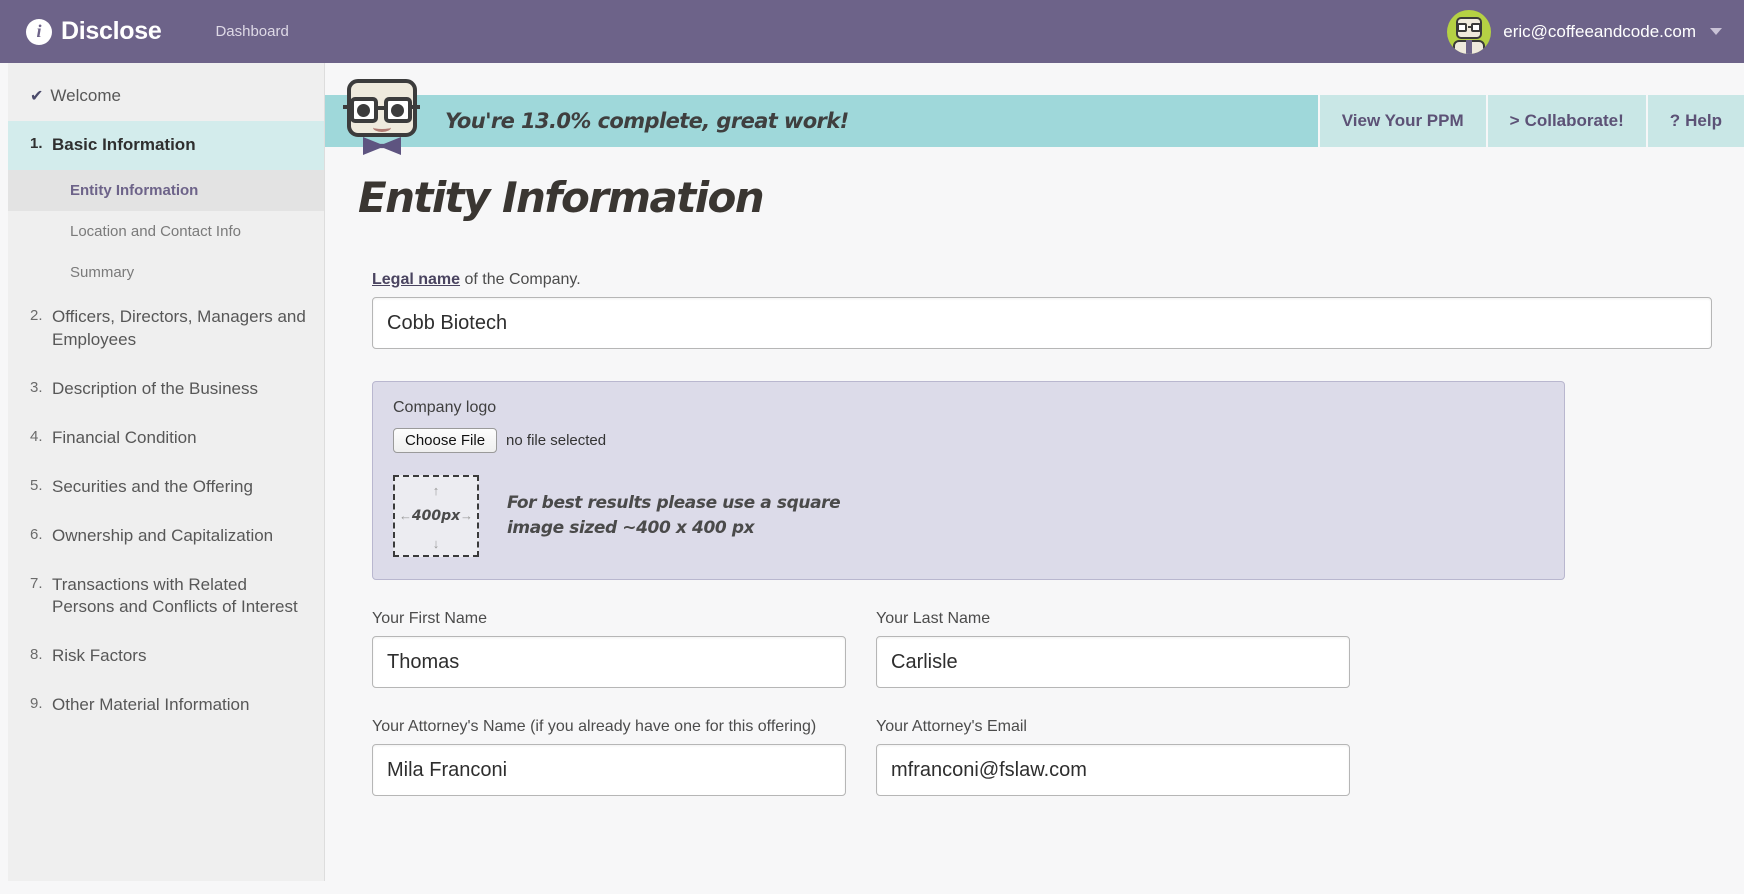  I want to click on collaborate-button: > Collaborate!, so click(1565, 121).